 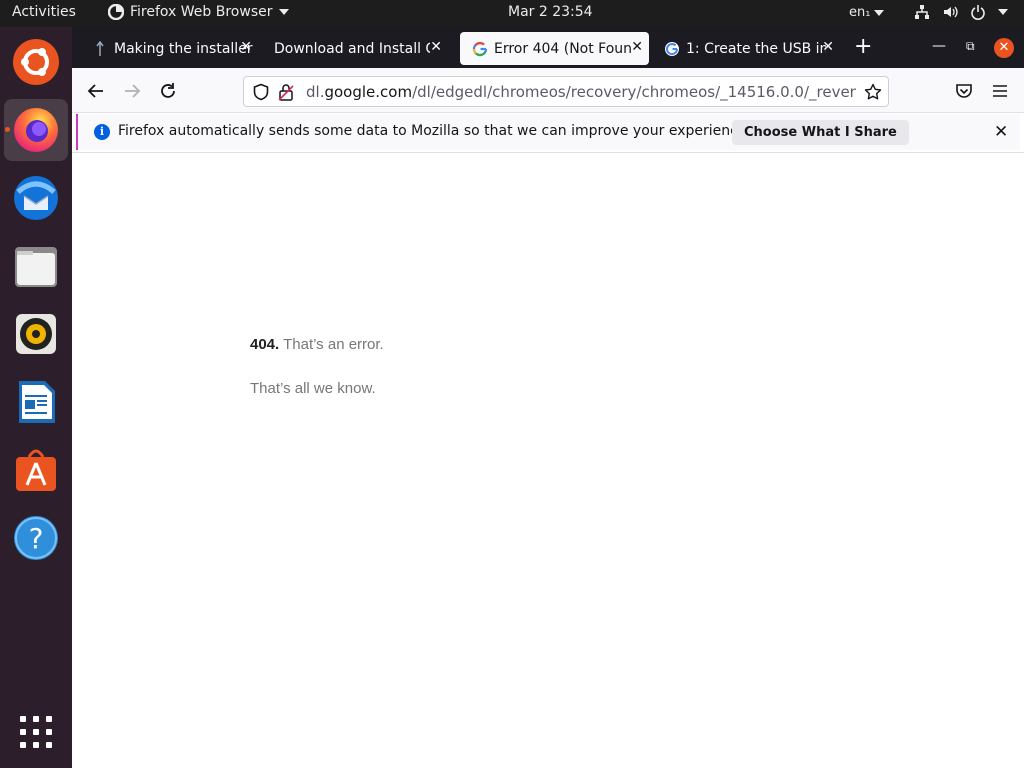 I want to click on tab-title: Error 404 (Not Found, so click(x=563, y=48).